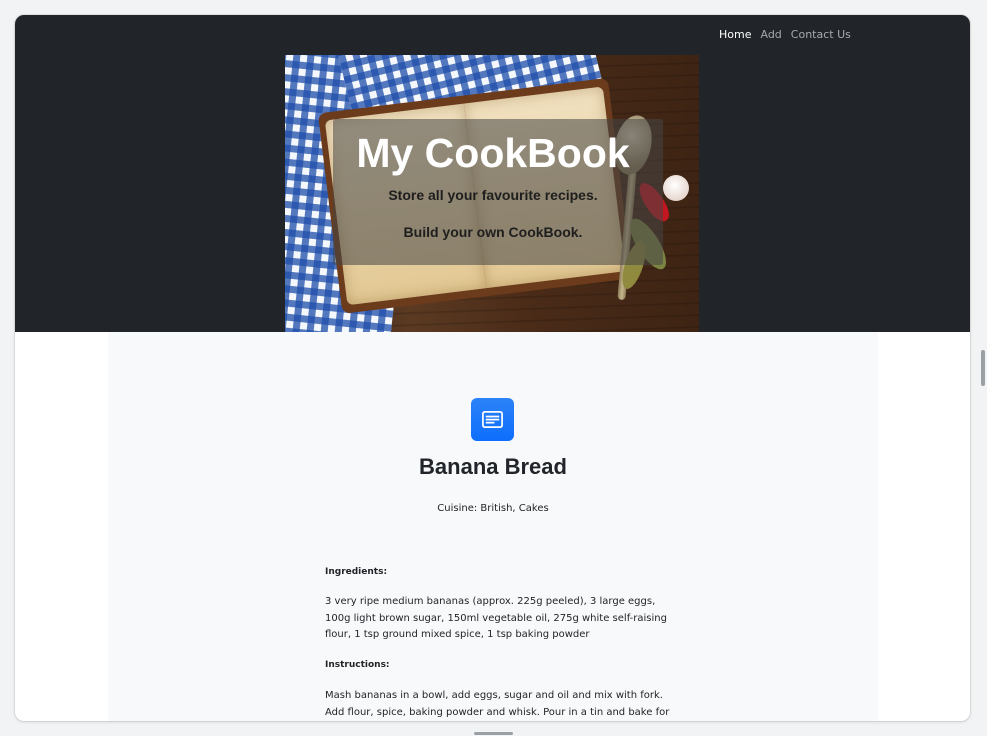  What do you see at coordinates (356, 572) in the screenshot?
I see `ingredients-heading: Ingredients:` at bounding box center [356, 572].